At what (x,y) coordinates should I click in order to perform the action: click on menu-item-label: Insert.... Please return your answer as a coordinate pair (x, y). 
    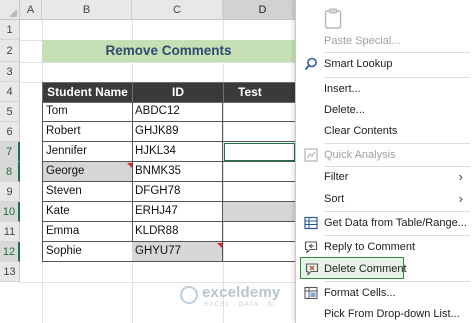
    Looking at the image, I should click on (342, 89).